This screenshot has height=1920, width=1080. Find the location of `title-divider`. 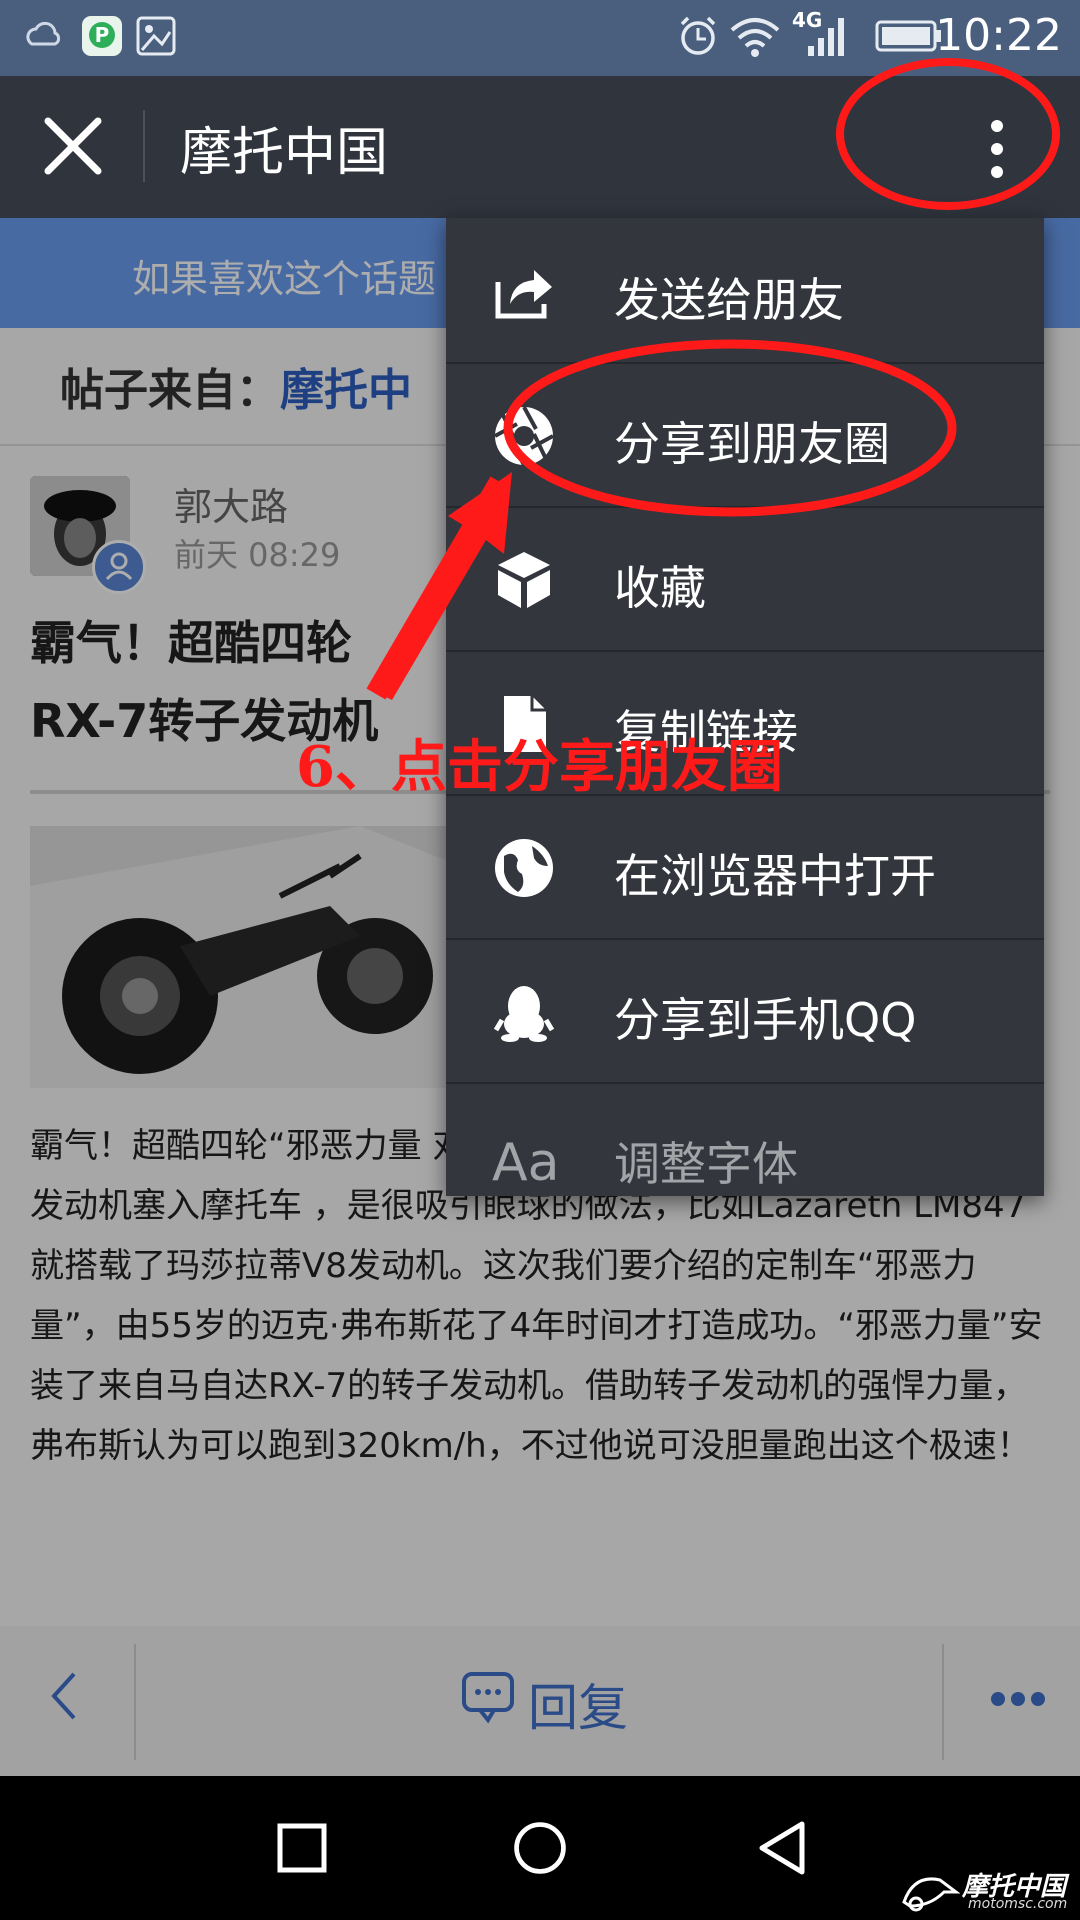

title-divider is located at coordinates (144, 146).